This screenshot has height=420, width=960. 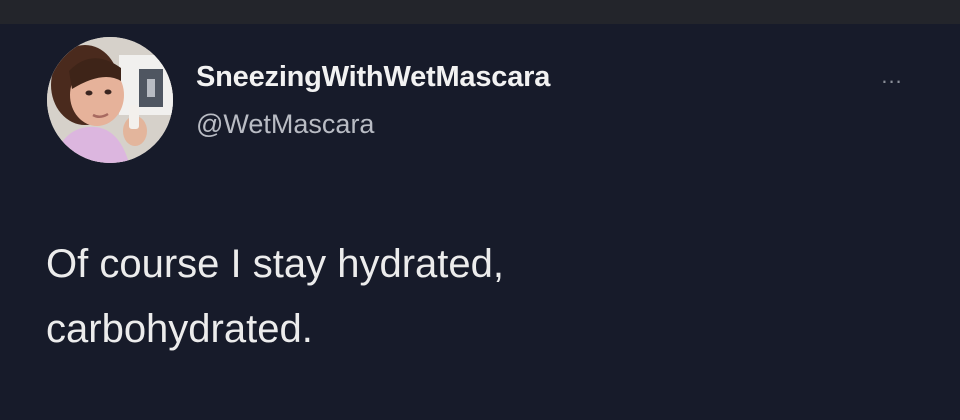 What do you see at coordinates (373, 77) in the screenshot?
I see `display-name: SneezingWithWetMascara` at bounding box center [373, 77].